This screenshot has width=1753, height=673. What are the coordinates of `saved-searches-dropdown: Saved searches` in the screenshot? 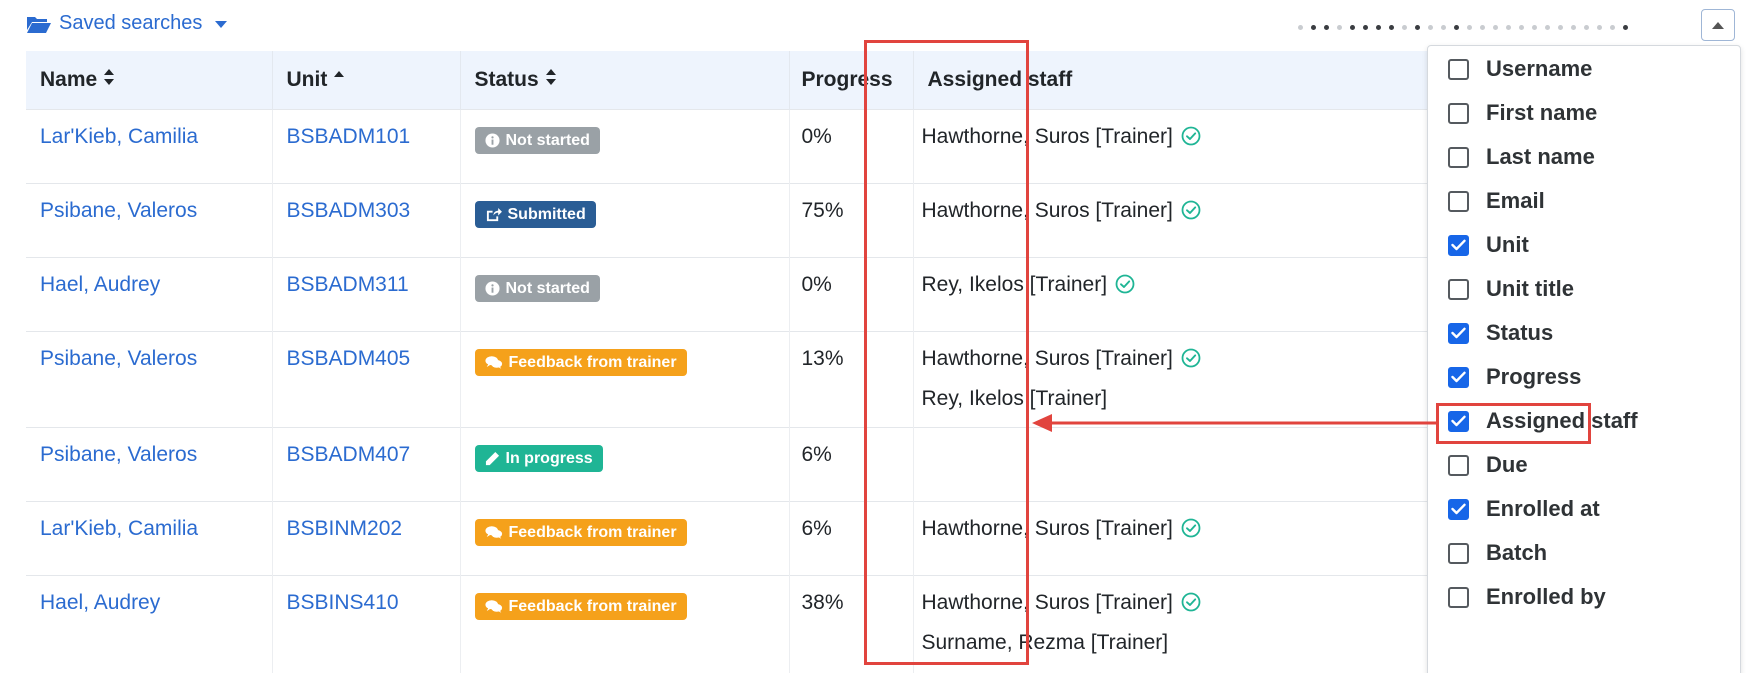 It's located at (127, 23).